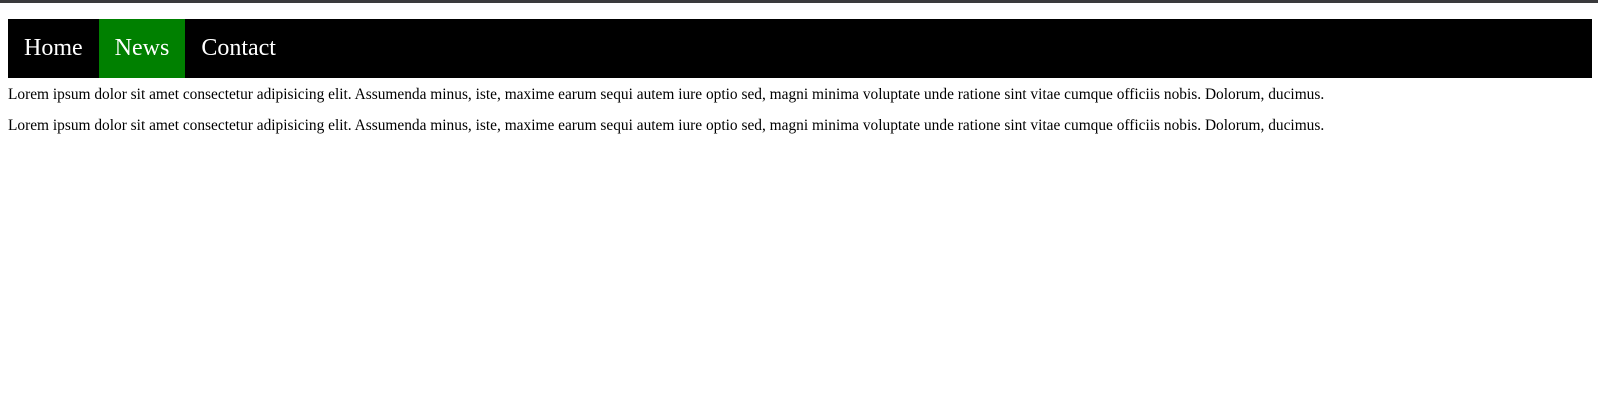 The width and height of the screenshot is (1598, 404). What do you see at coordinates (238, 48) in the screenshot?
I see `nav-item-contact: Contact` at bounding box center [238, 48].